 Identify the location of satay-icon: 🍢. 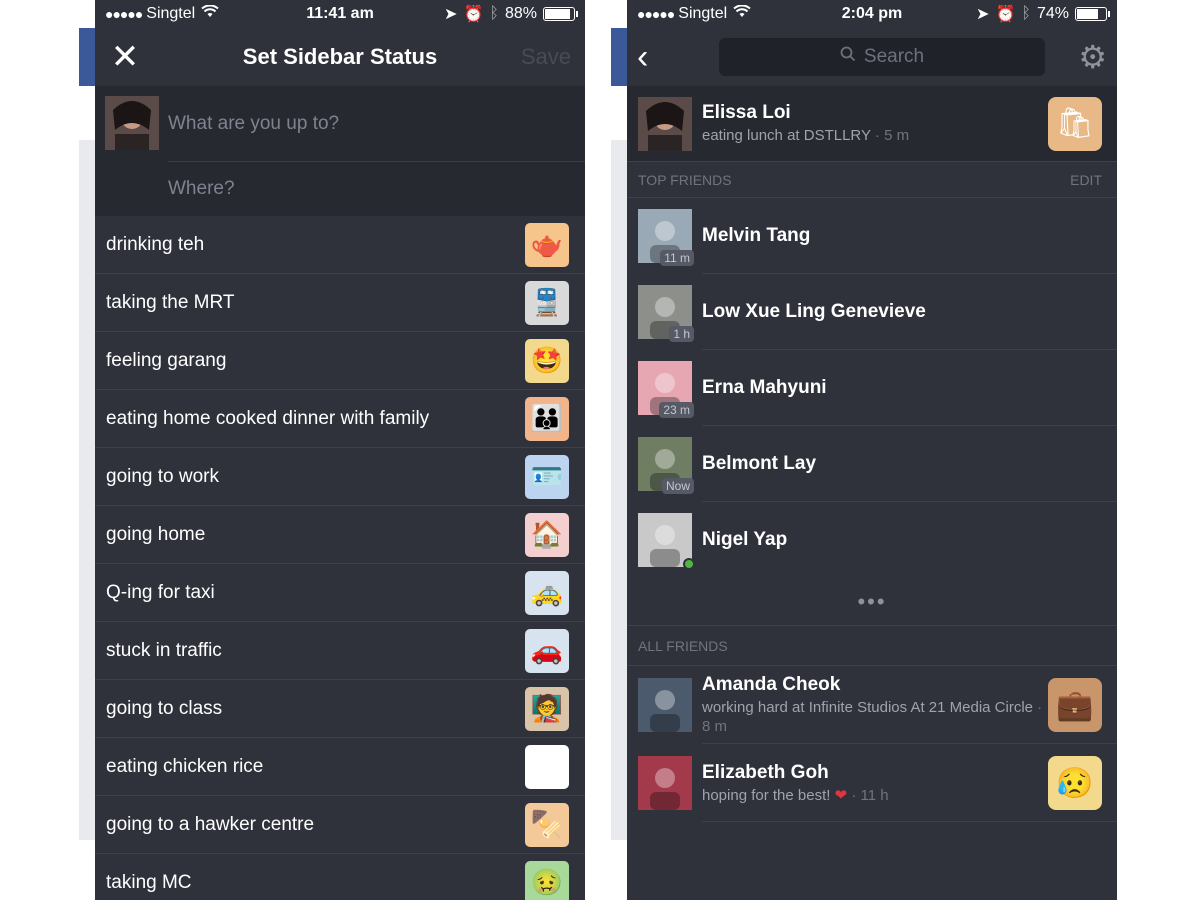
(547, 824).